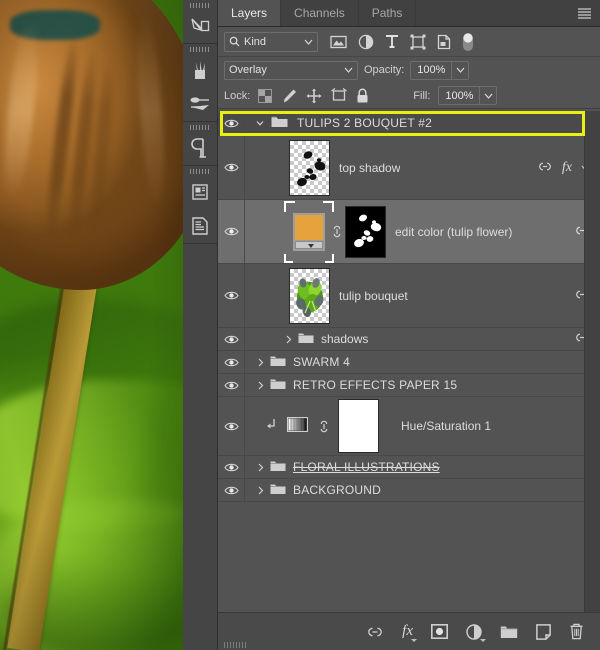 Image resolution: width=600 pixels, height=650 pixels. I want to click on link-icon, so click(545, 168).